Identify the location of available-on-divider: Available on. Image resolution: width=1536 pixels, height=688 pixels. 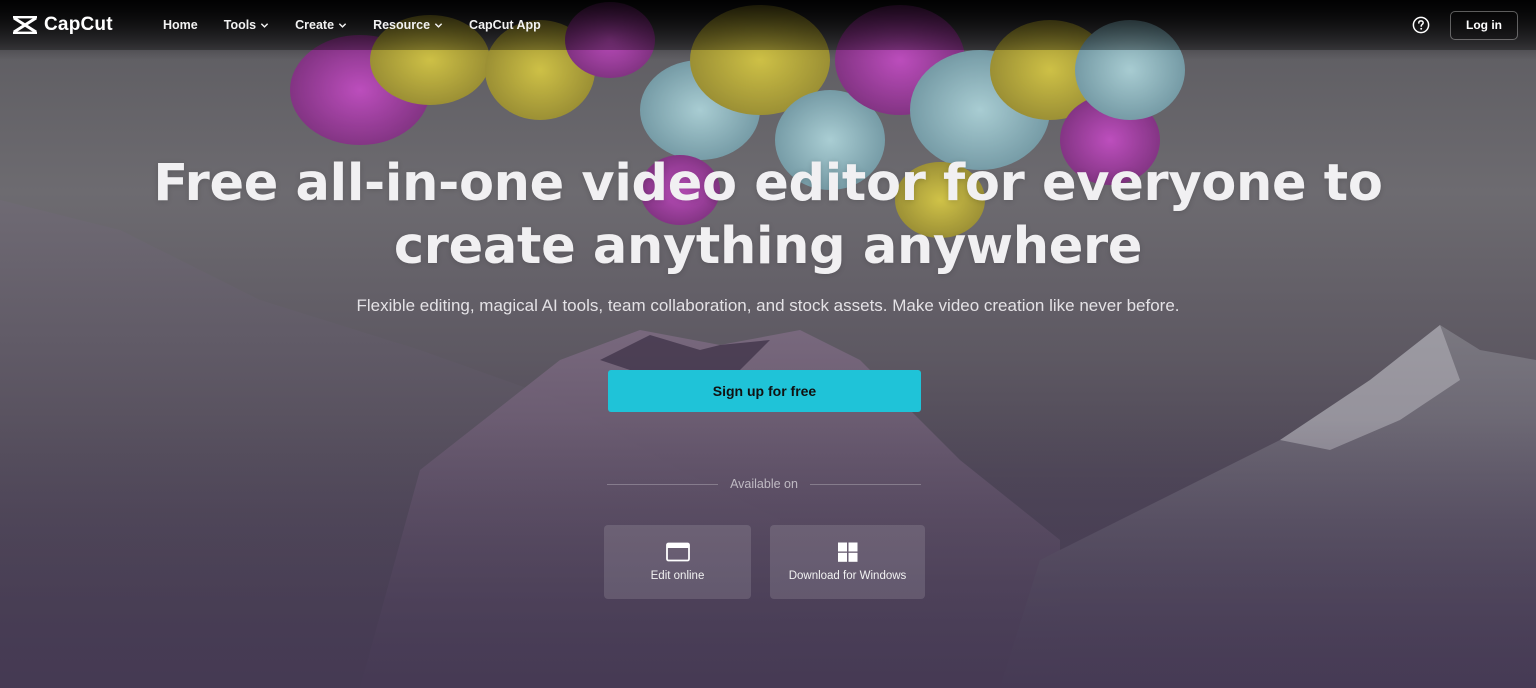
(764, 484).